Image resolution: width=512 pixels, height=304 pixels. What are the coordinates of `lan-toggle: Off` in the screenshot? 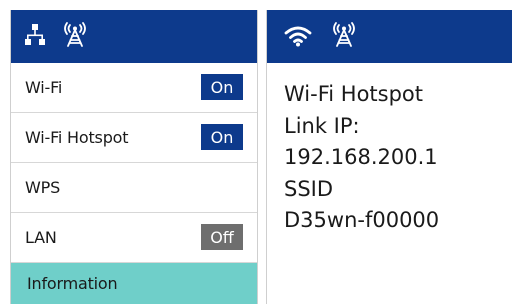 It's located at (222, 237).